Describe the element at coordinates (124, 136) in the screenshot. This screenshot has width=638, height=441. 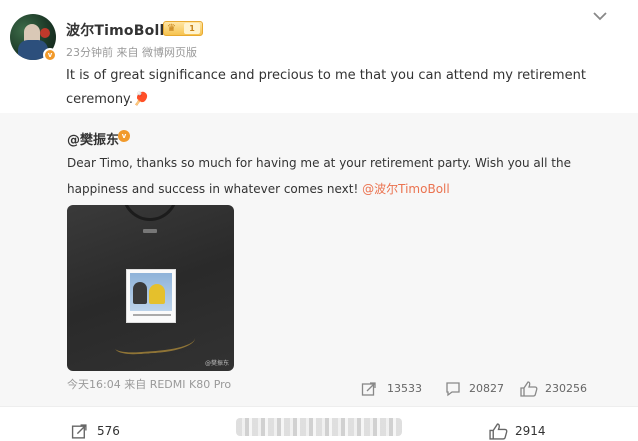
I see `repost-verified-badge-icon: v` at that location.